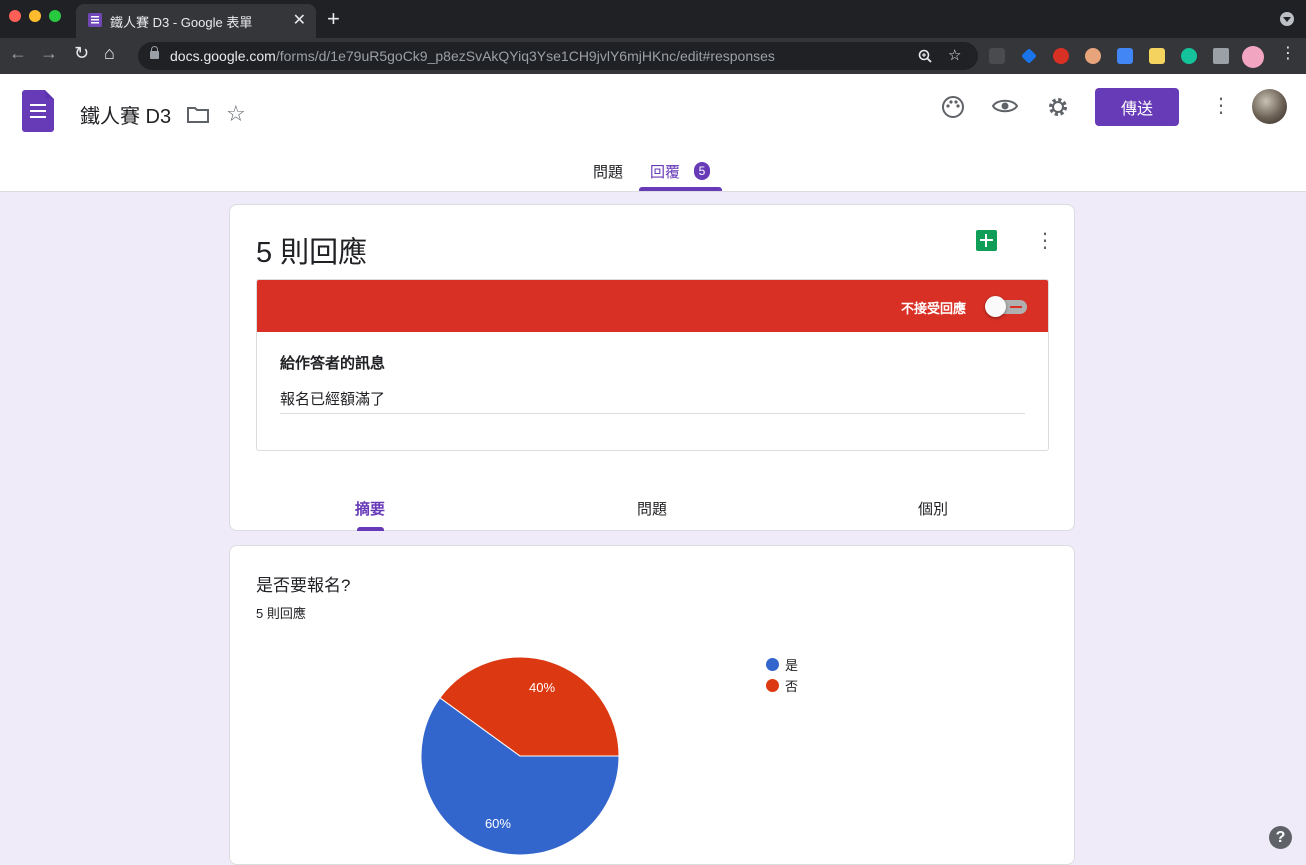  What do you see at coordinates (15, 16) in the screenshot?
I see `close-window-button` at bounding box center [15, 16].